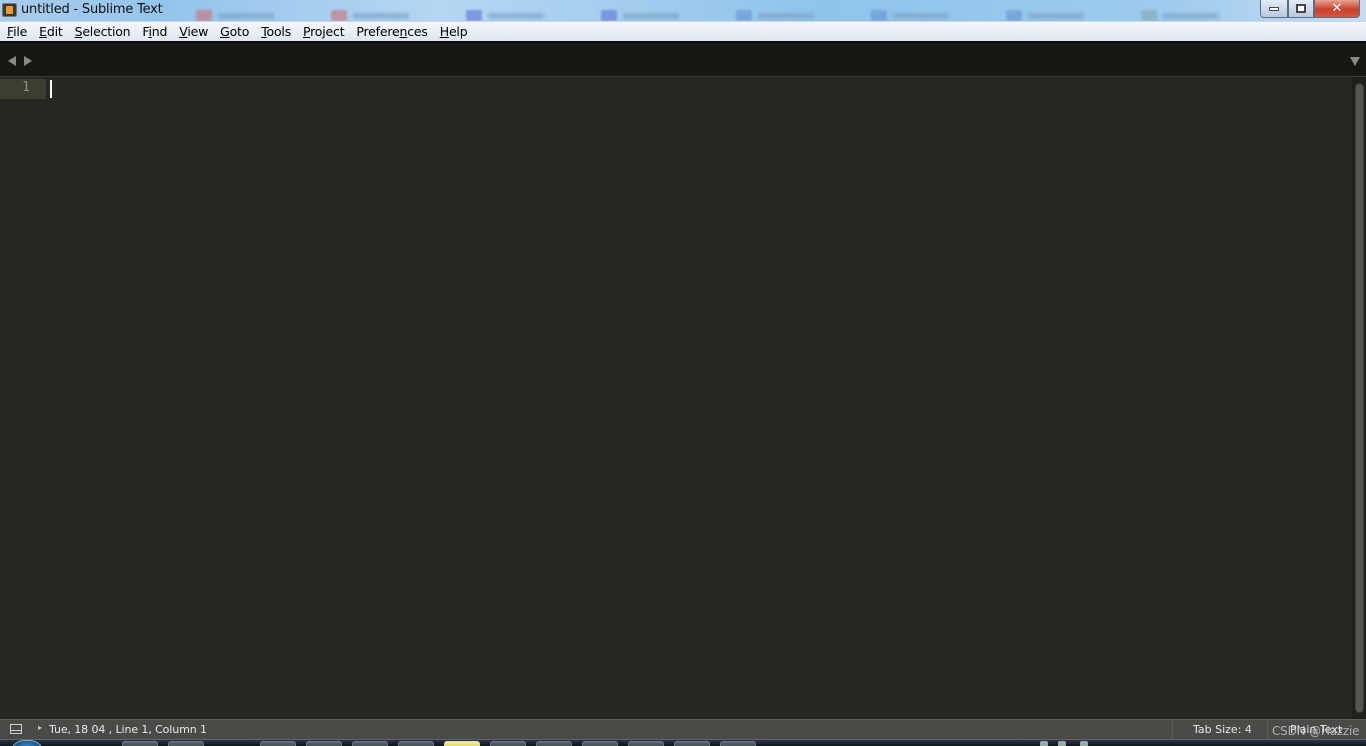 The image size is (1366, 746). I want to click on window-controls: ✕, so click(1310, 9).